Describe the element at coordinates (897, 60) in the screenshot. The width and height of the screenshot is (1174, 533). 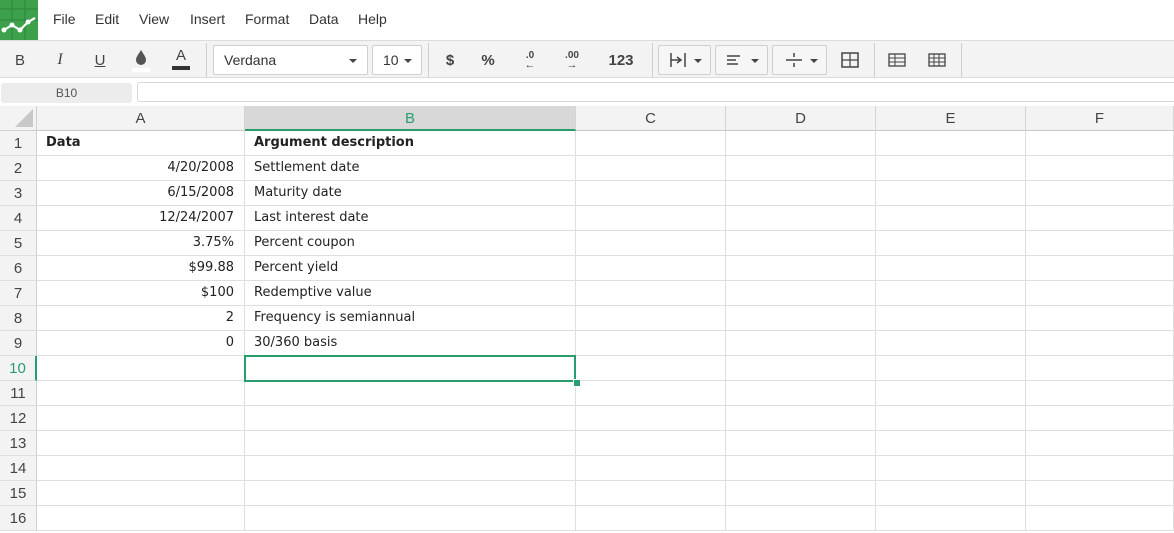
I see `table-style-button` at that location.